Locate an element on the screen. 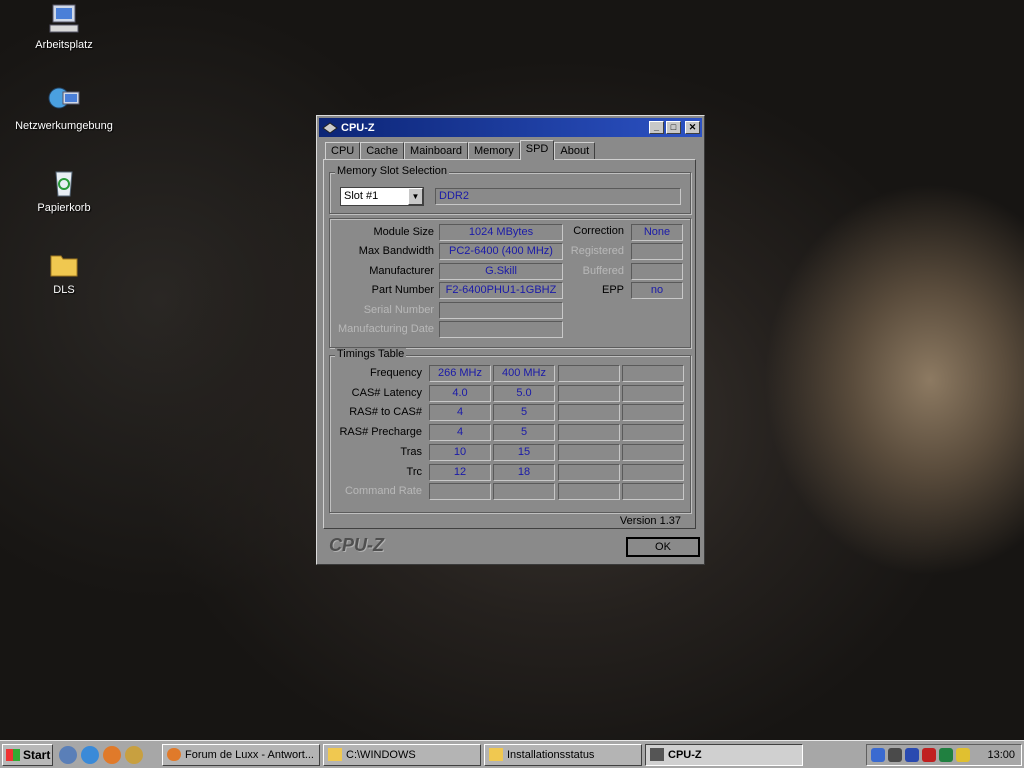 This screenshot has height=768, width=1024. network-icon is located at coordinates (64, 100).